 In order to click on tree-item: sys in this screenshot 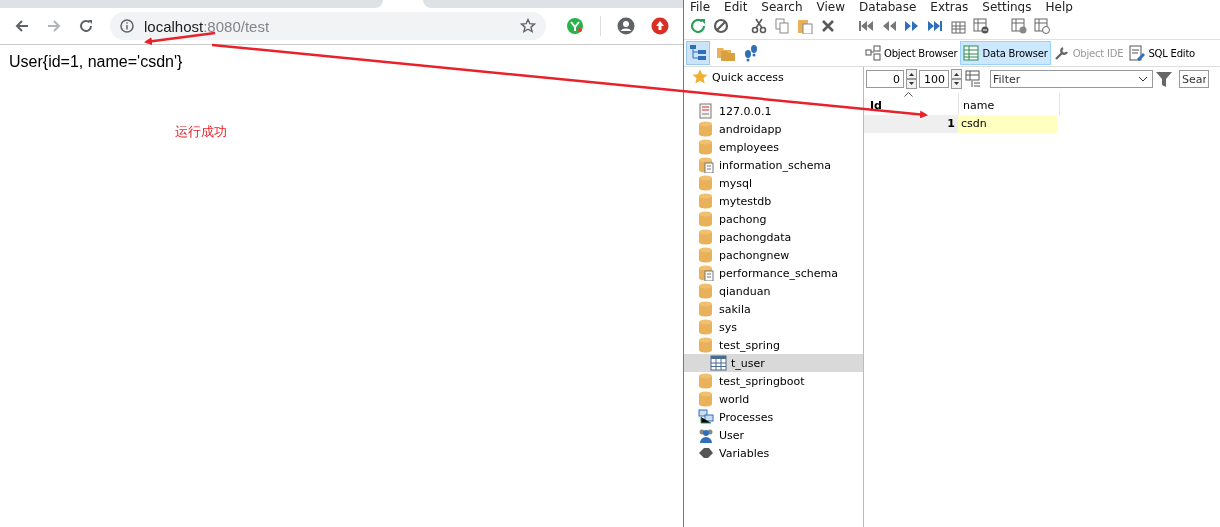, I will do `click(773, 327)`.